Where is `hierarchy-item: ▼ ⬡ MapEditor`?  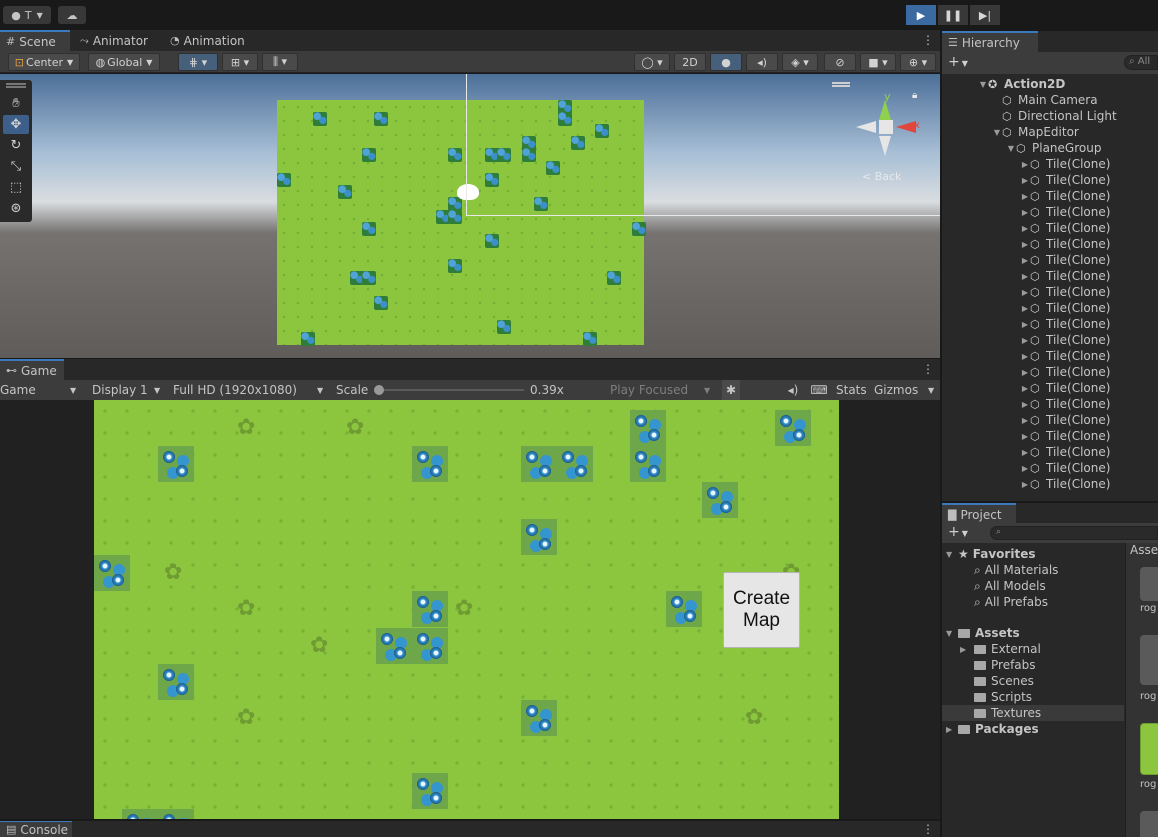
hierarchy-item: ▼ ⬡ MapEditor is located at coordinates (1050, 132).